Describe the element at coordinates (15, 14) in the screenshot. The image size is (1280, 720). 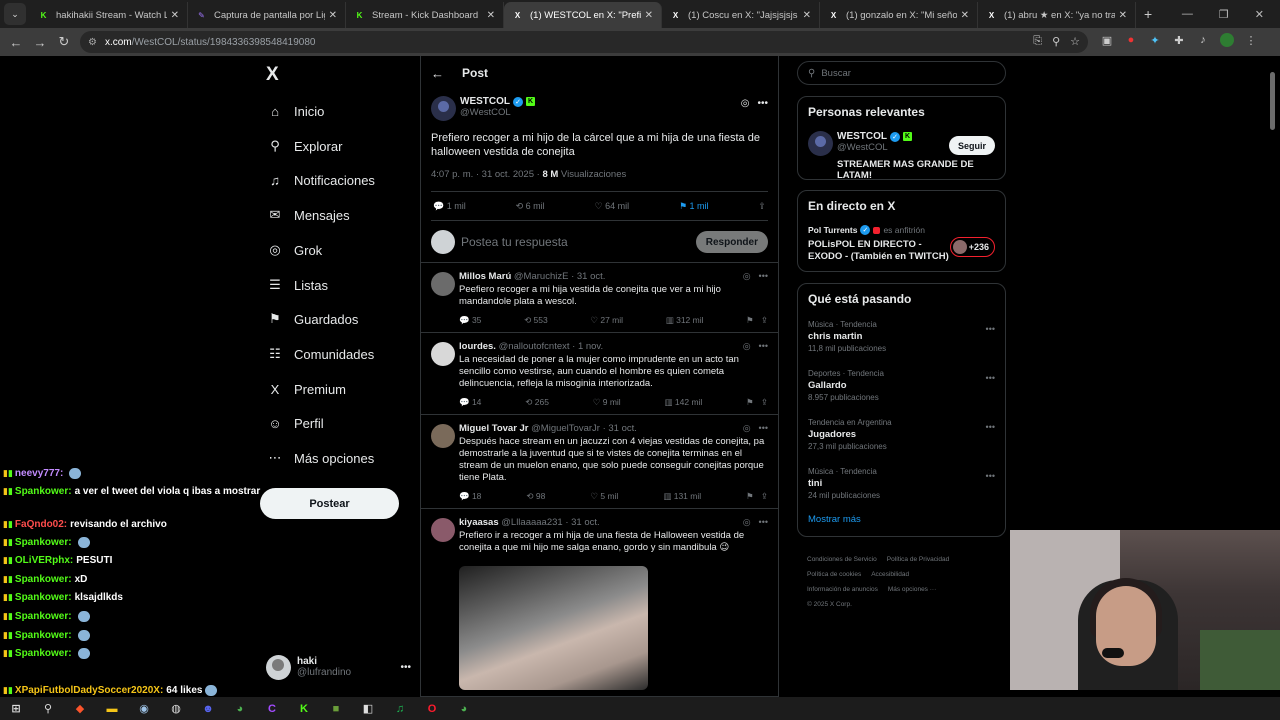
I see `tab-search-button: ⌄` at that location.